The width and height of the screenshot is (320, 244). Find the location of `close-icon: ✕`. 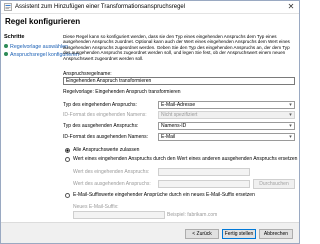

close-icon: ✕ is located at coordinates (291, 7).